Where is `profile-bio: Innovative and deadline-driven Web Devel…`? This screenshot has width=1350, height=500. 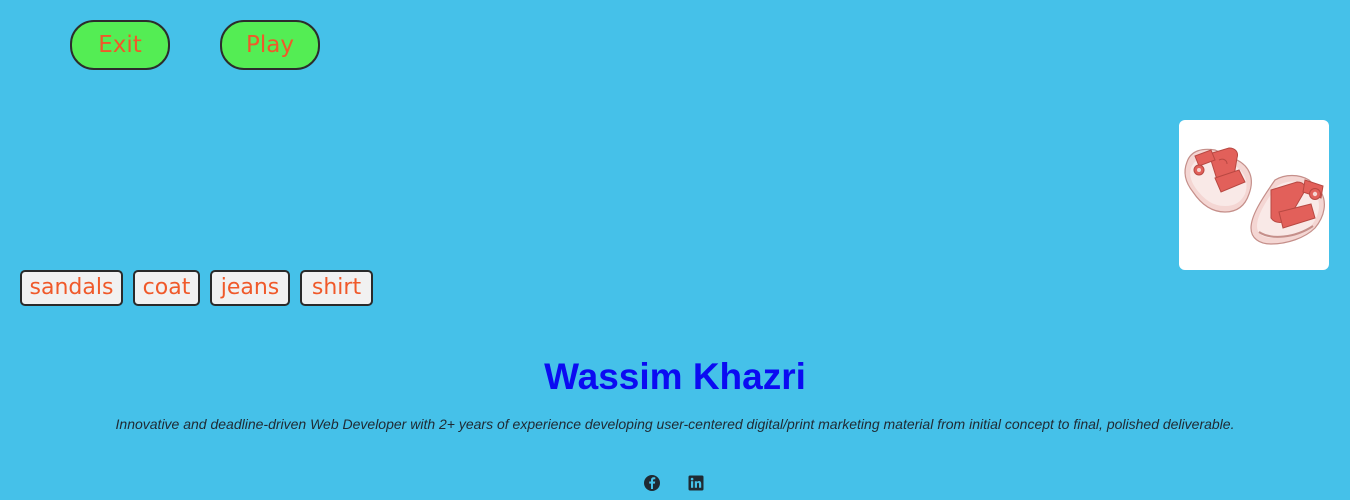
profile-bio: Innovative and deadline-driven Web Devel… is located at coordinates (675, 424).